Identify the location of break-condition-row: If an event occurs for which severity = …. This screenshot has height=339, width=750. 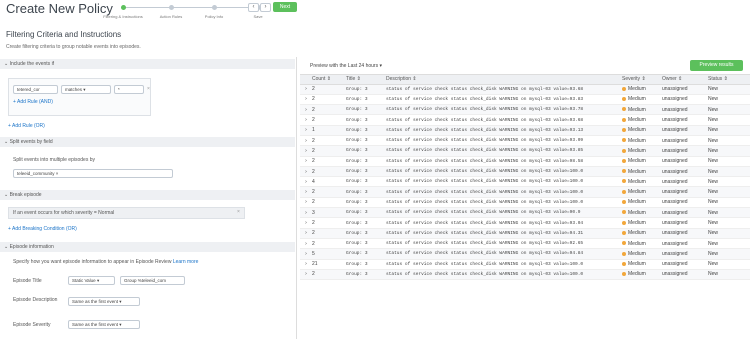
(126, 213).